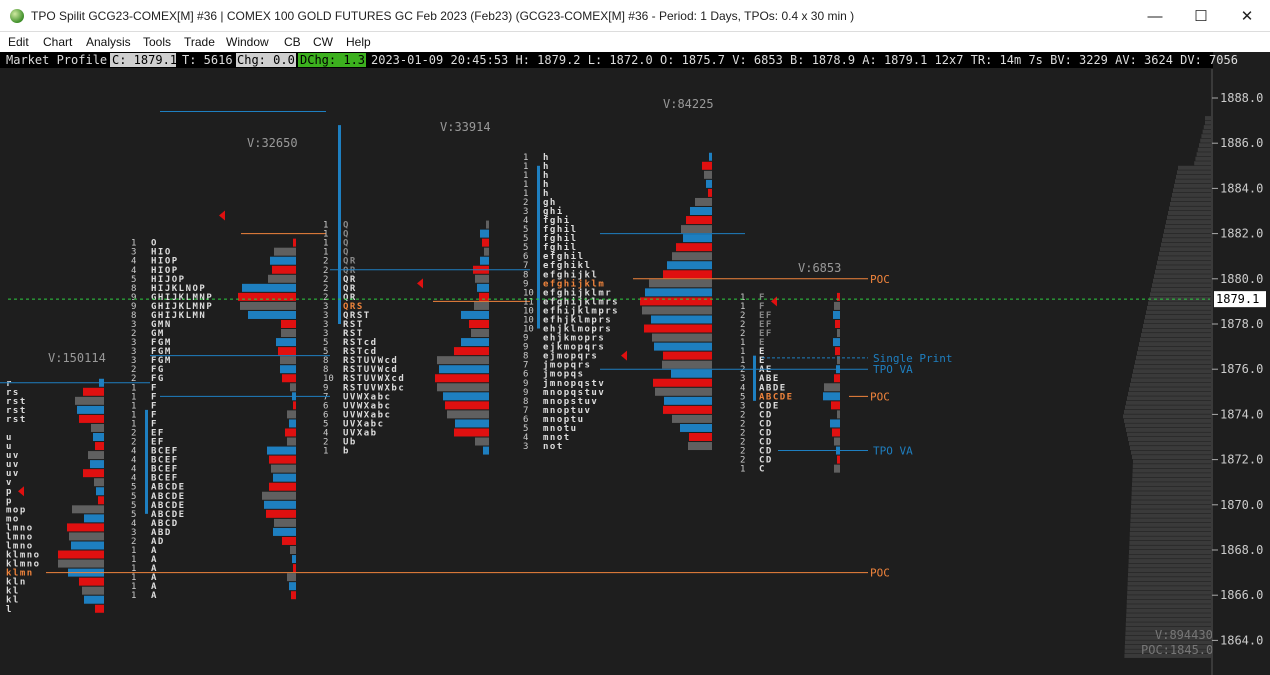 The width and height of the screenshot is (1270, 675). Describe the element at coordinates (157, 42) in the screenshot. I see `menu-tools: Tools` at that location.